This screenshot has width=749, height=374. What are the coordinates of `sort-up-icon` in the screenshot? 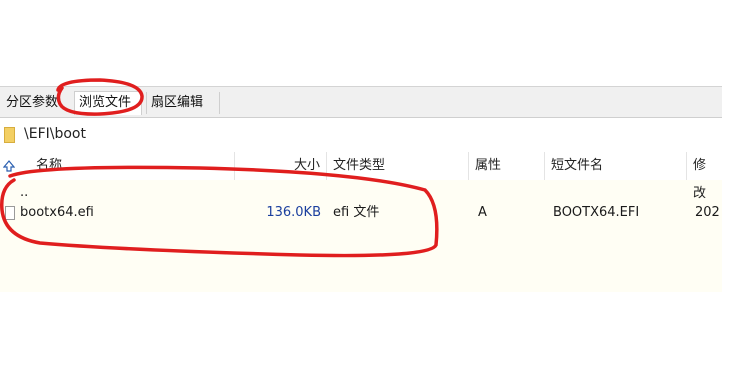 It's located at (9, 166).